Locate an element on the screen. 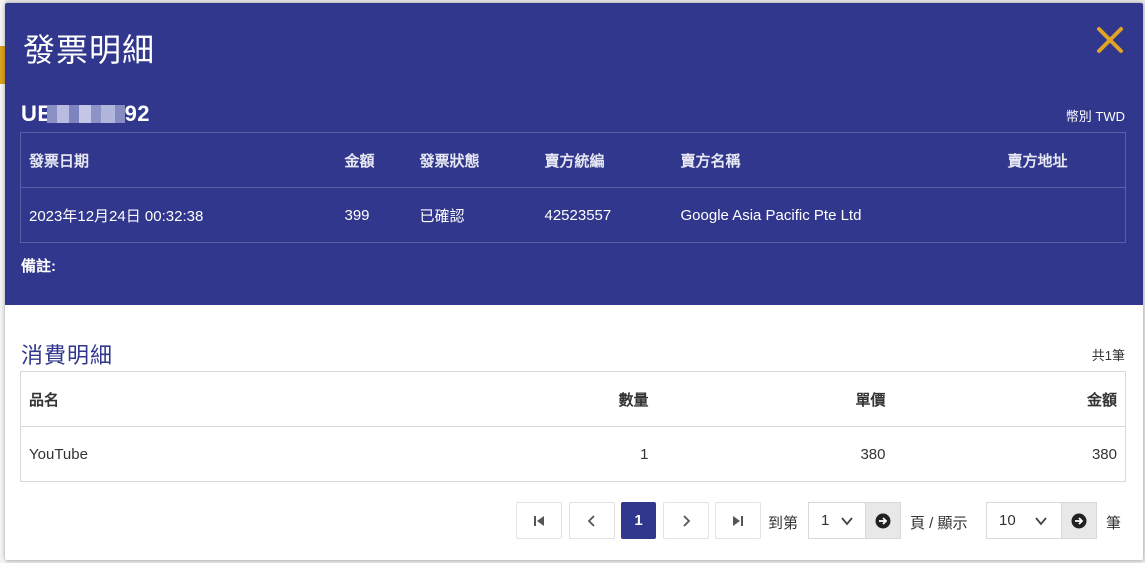 The image size is (1145, 563). goto-label: 到第 is located at coordinates (783, 523).